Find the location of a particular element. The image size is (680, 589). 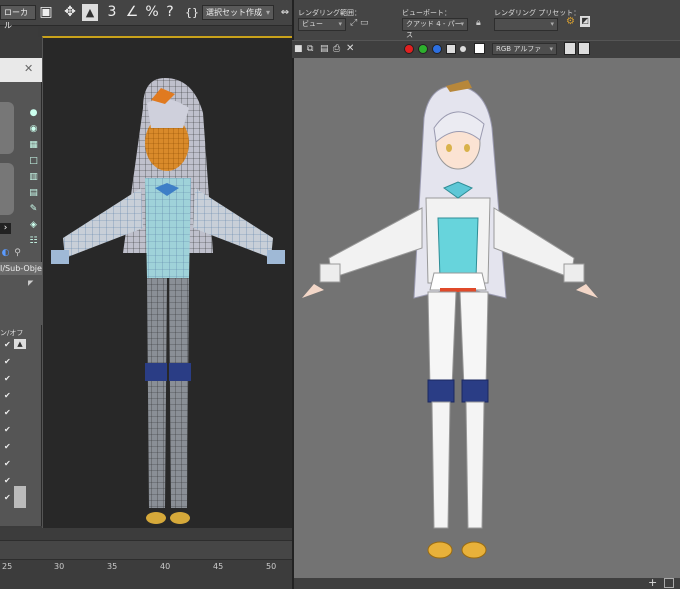

move-icon: ✥ is located at coordinates (70, 12).